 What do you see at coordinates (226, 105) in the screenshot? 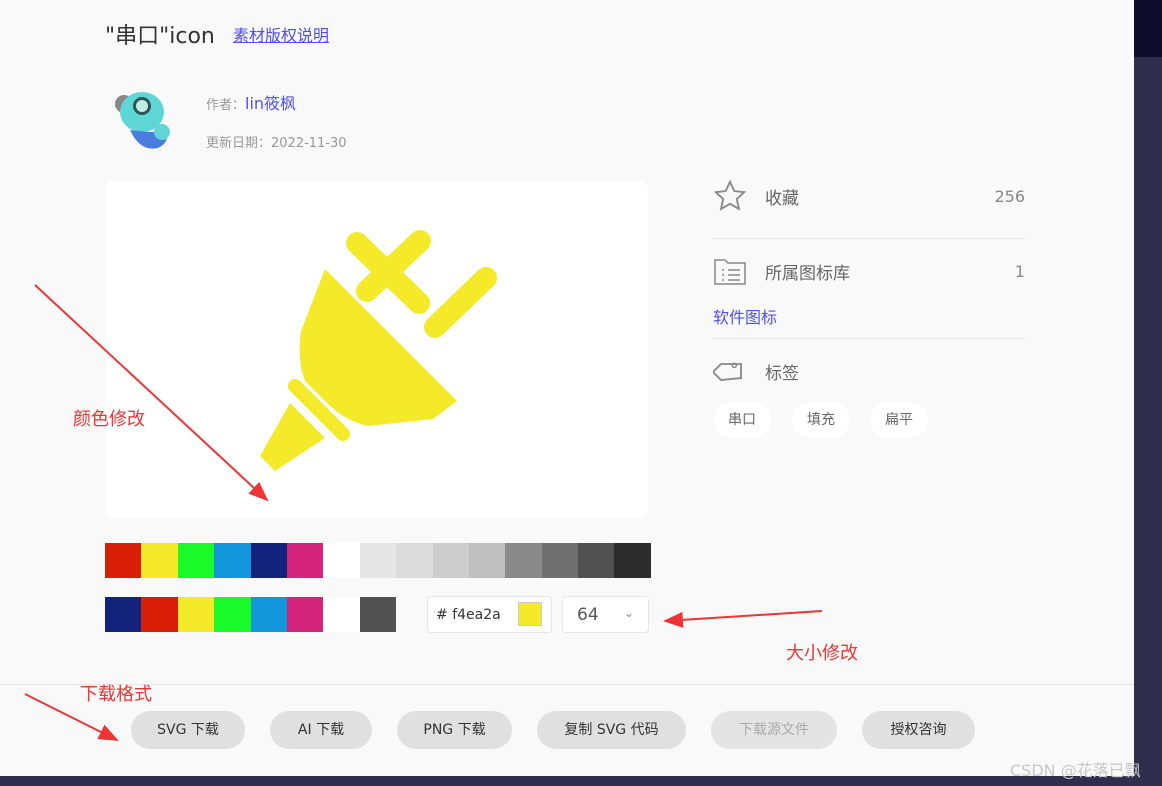
I see `author-label: 作者：` at bounding box center [226, 105].